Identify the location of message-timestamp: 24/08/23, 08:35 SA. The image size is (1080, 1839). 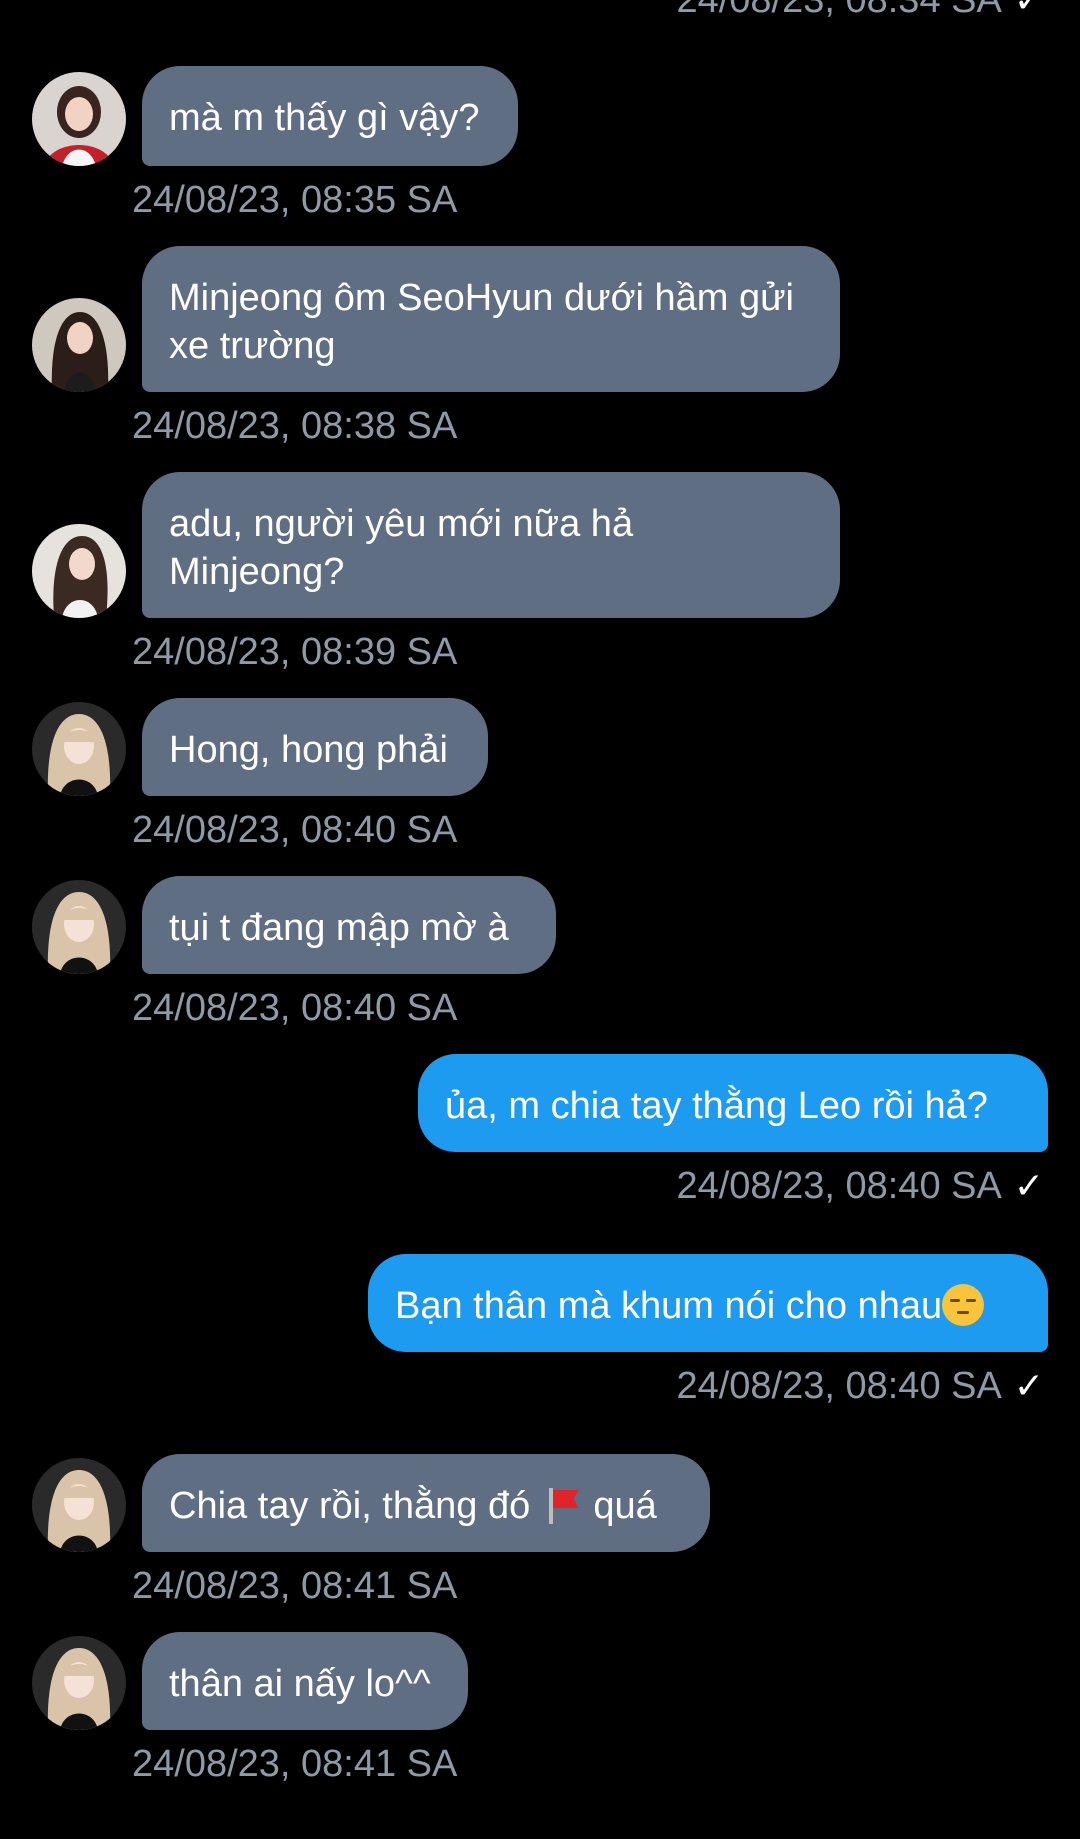
(294, 200).